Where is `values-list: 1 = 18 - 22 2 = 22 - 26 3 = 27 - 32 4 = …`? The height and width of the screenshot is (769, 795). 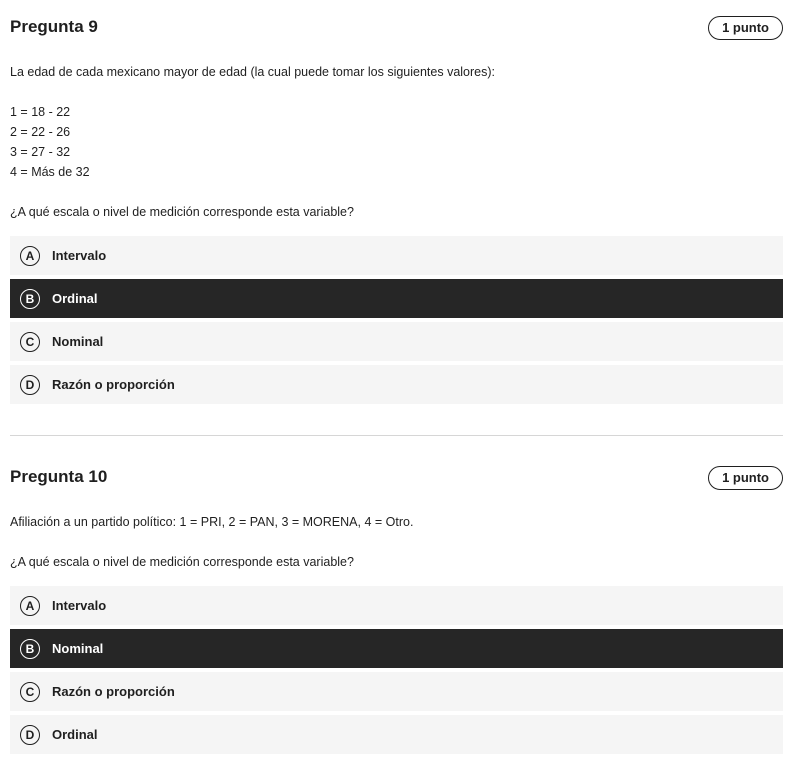
values-list: 1 = 18 - 22 2 = 22 - 26 3 = 27 - 32 4 = … is located at coordinates (50, 142).